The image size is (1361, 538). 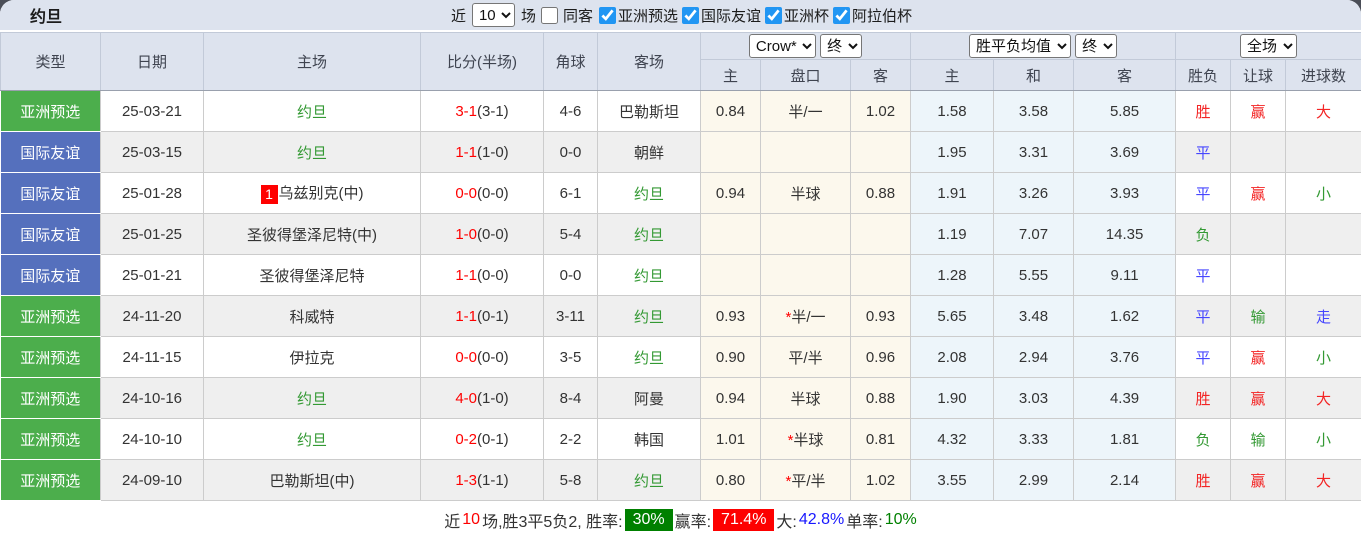 I want to click on bookmaker-time-select: 终, so click(x=841, y=46).